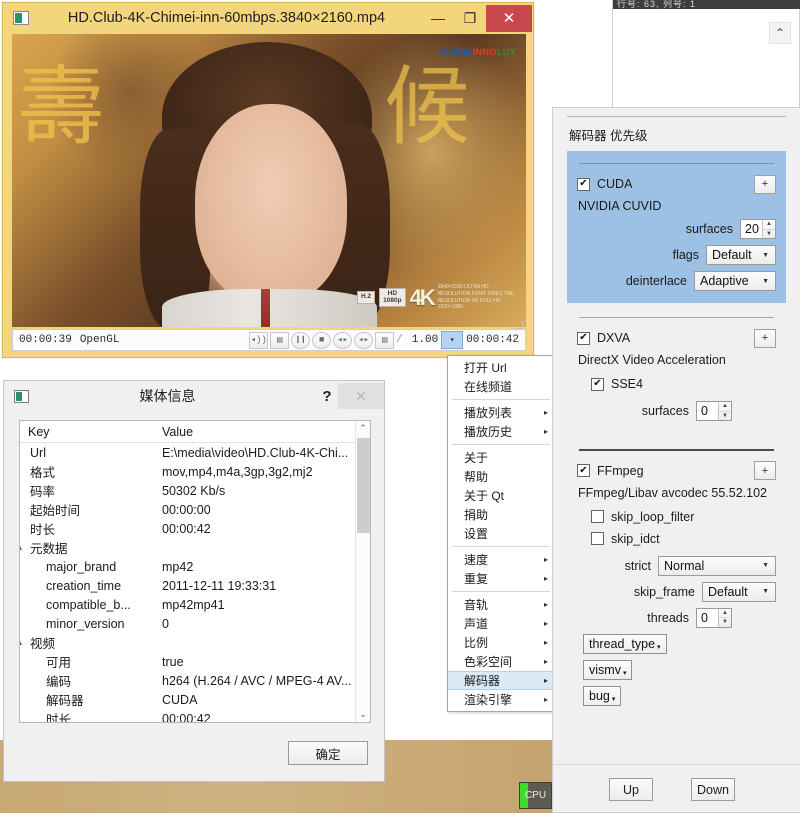 The height and width of the screenshot is (813, 800). What do you see at coordinates (470, 18) in the screenshot?
I see `maximize-button: ❐` at bounding box center [470, 18].